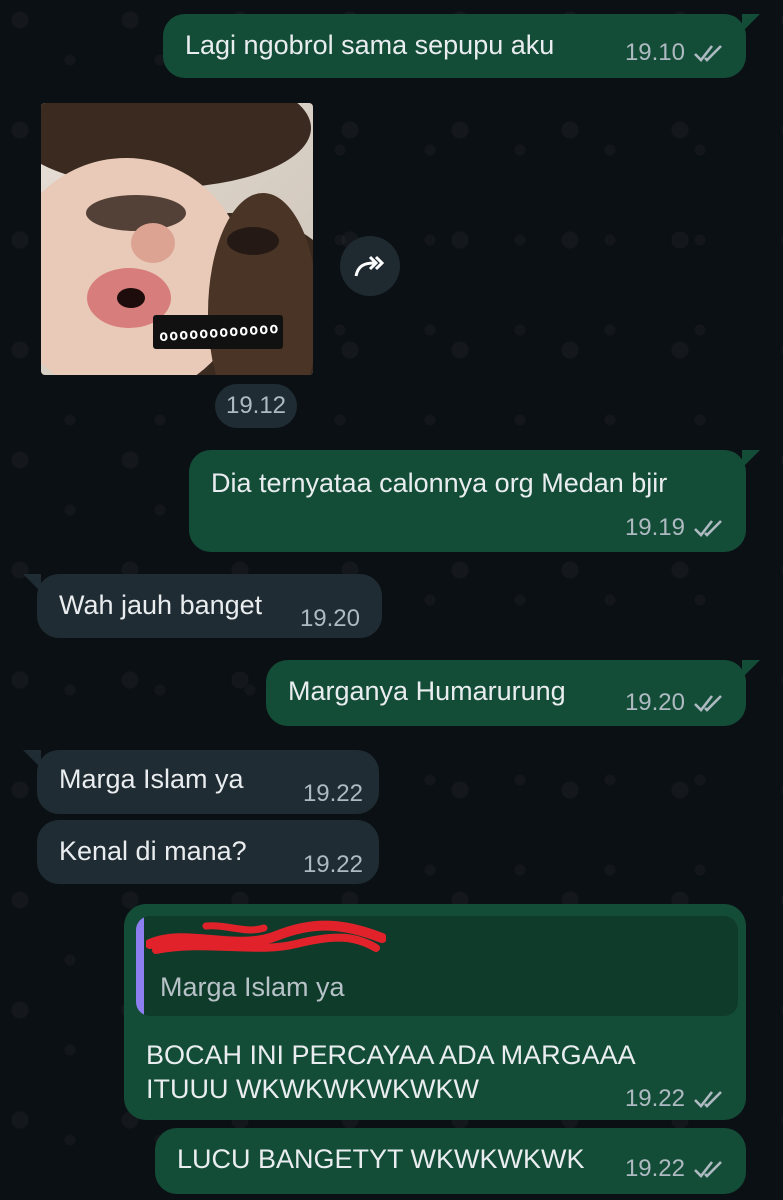  What do you see at coordinates (153, 851) in the screenshot?
I see `message-text: Kenal di mana?` at bounding box center [153, 851].